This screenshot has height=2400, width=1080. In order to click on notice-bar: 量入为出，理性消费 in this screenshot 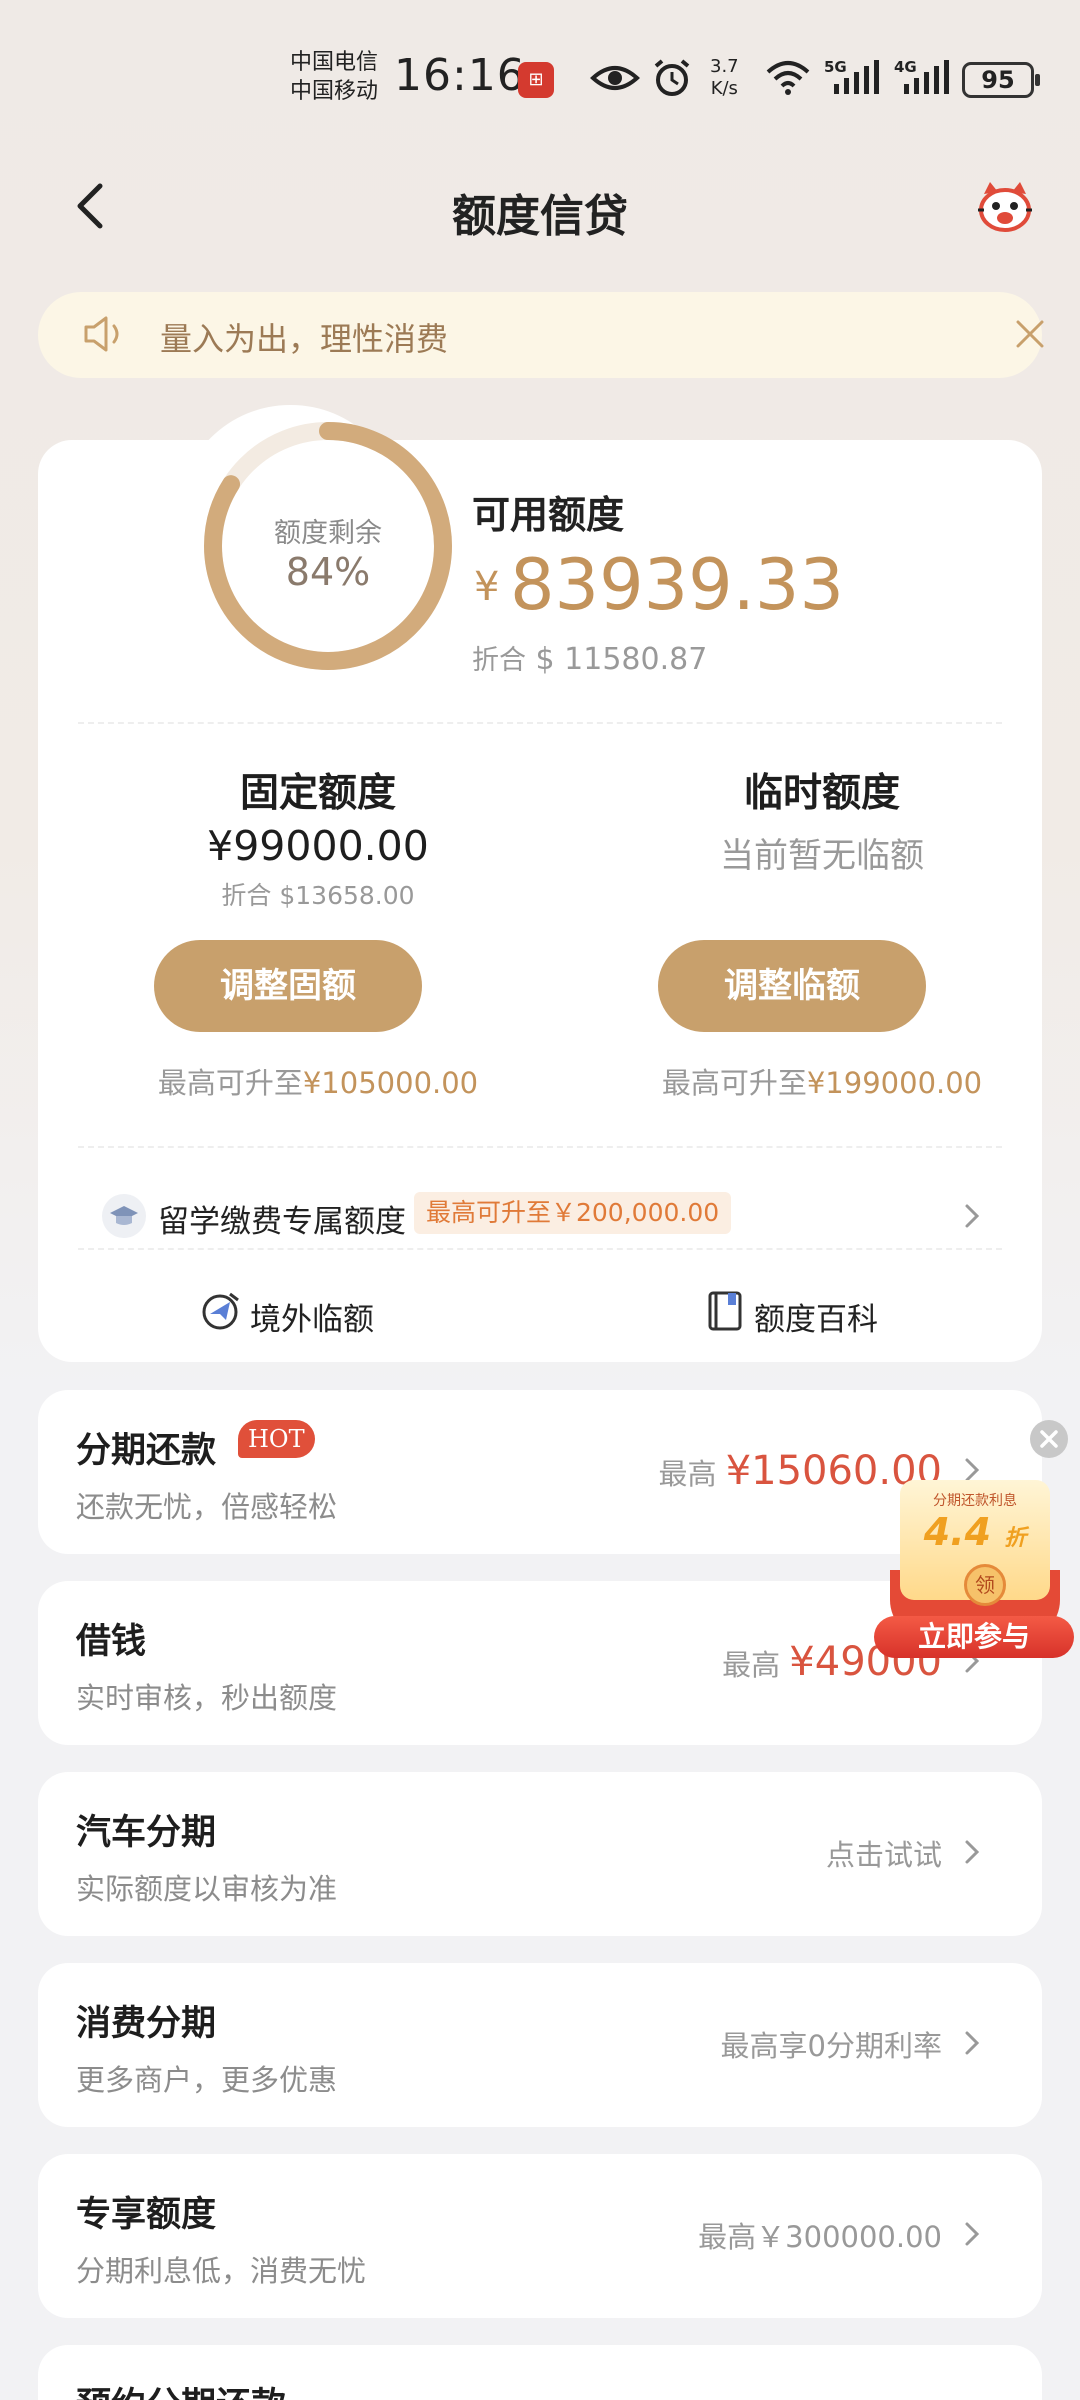, I will do `click(541, 335)`.